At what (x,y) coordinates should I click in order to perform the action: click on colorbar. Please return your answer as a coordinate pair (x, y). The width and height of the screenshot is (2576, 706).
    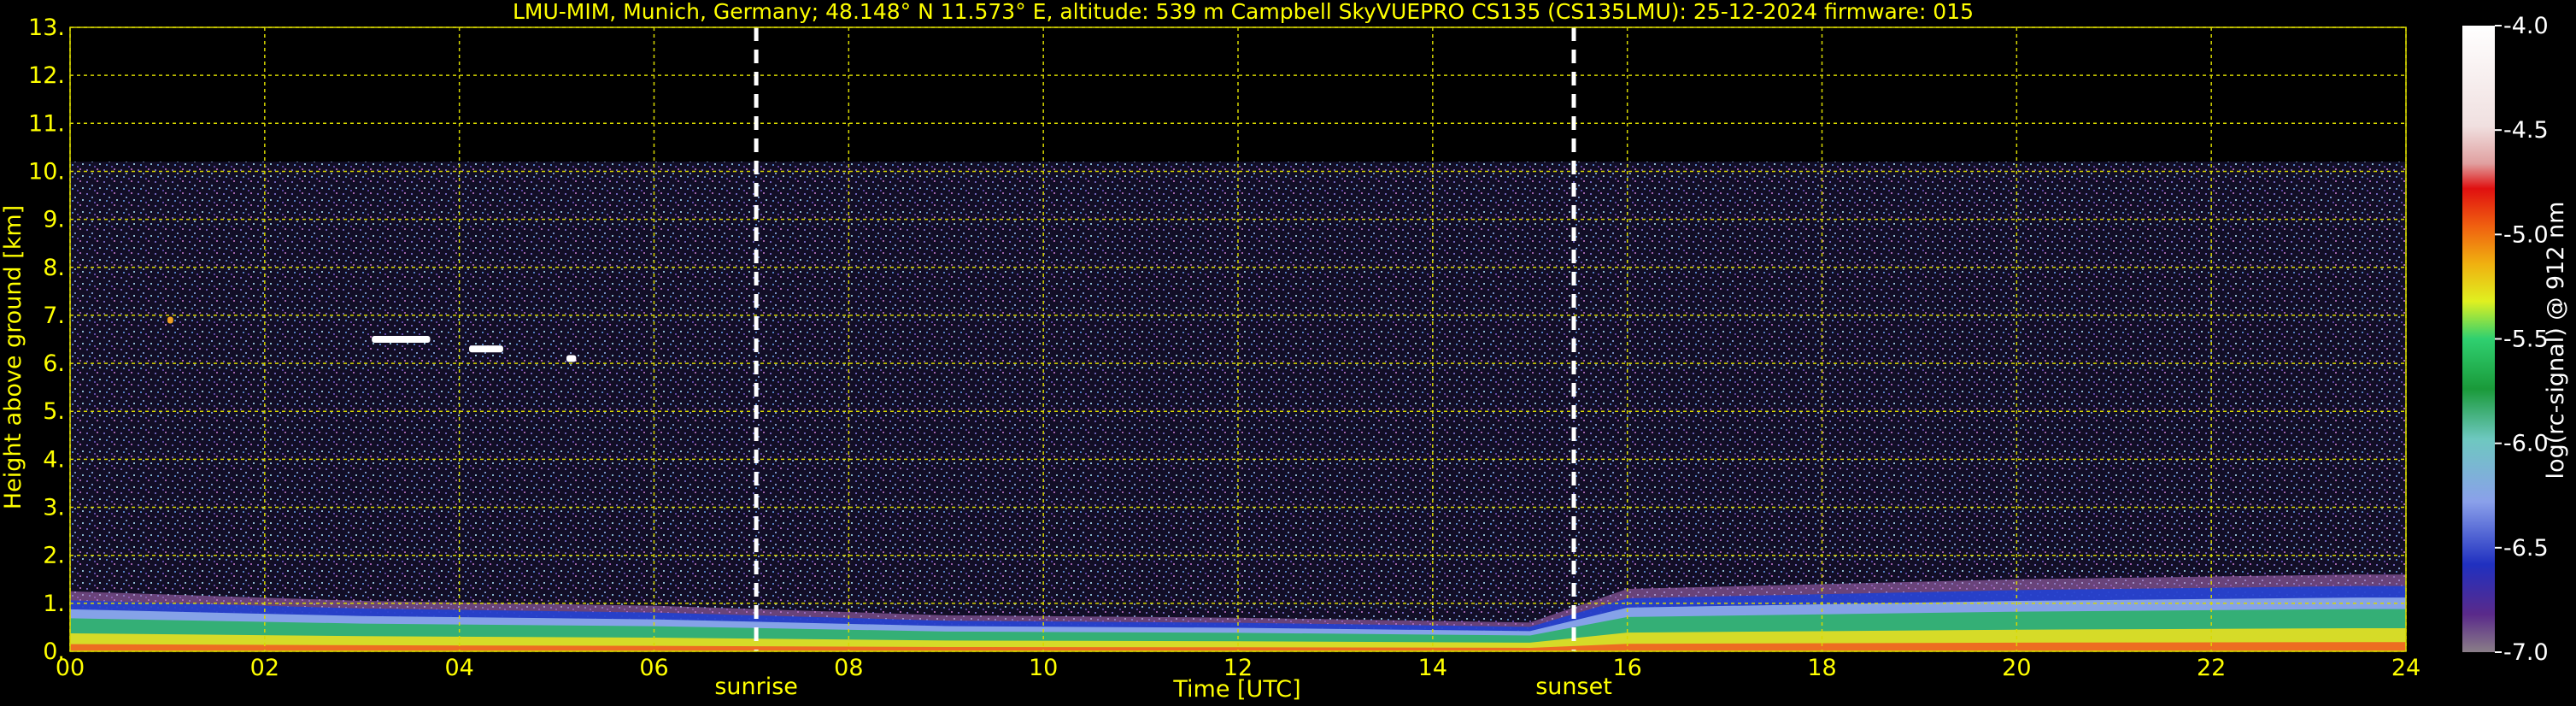
    Looking at the image, I should click on (2478, 339).